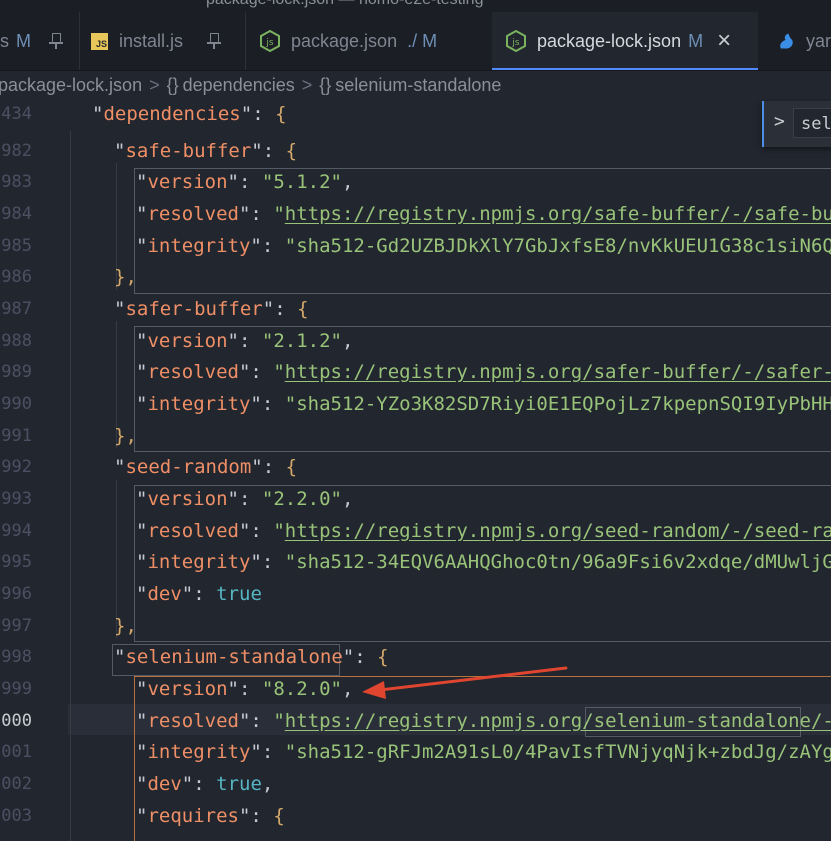 The image size is (831, 841). I want to click on window-titlebar: package-lock.json — nomo-e2e-testing, so click(415, 6).